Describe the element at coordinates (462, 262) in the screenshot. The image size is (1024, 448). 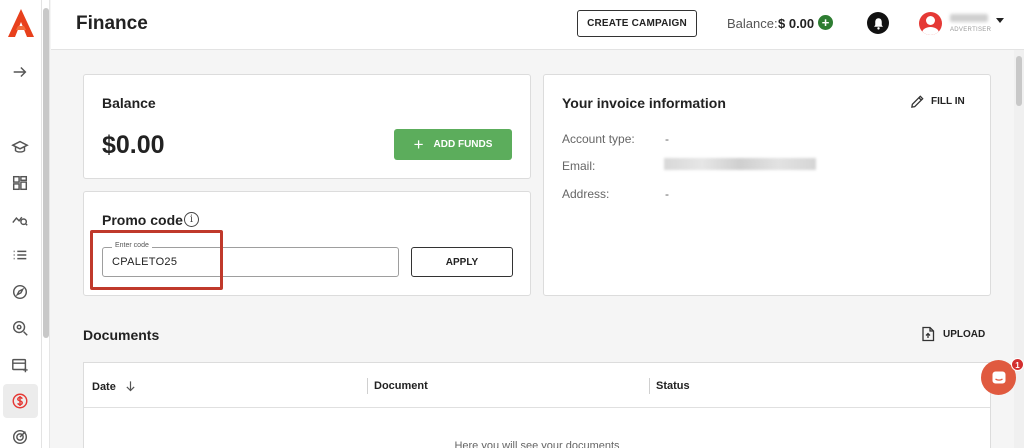
I see `apply-button: APPLY` at that location.